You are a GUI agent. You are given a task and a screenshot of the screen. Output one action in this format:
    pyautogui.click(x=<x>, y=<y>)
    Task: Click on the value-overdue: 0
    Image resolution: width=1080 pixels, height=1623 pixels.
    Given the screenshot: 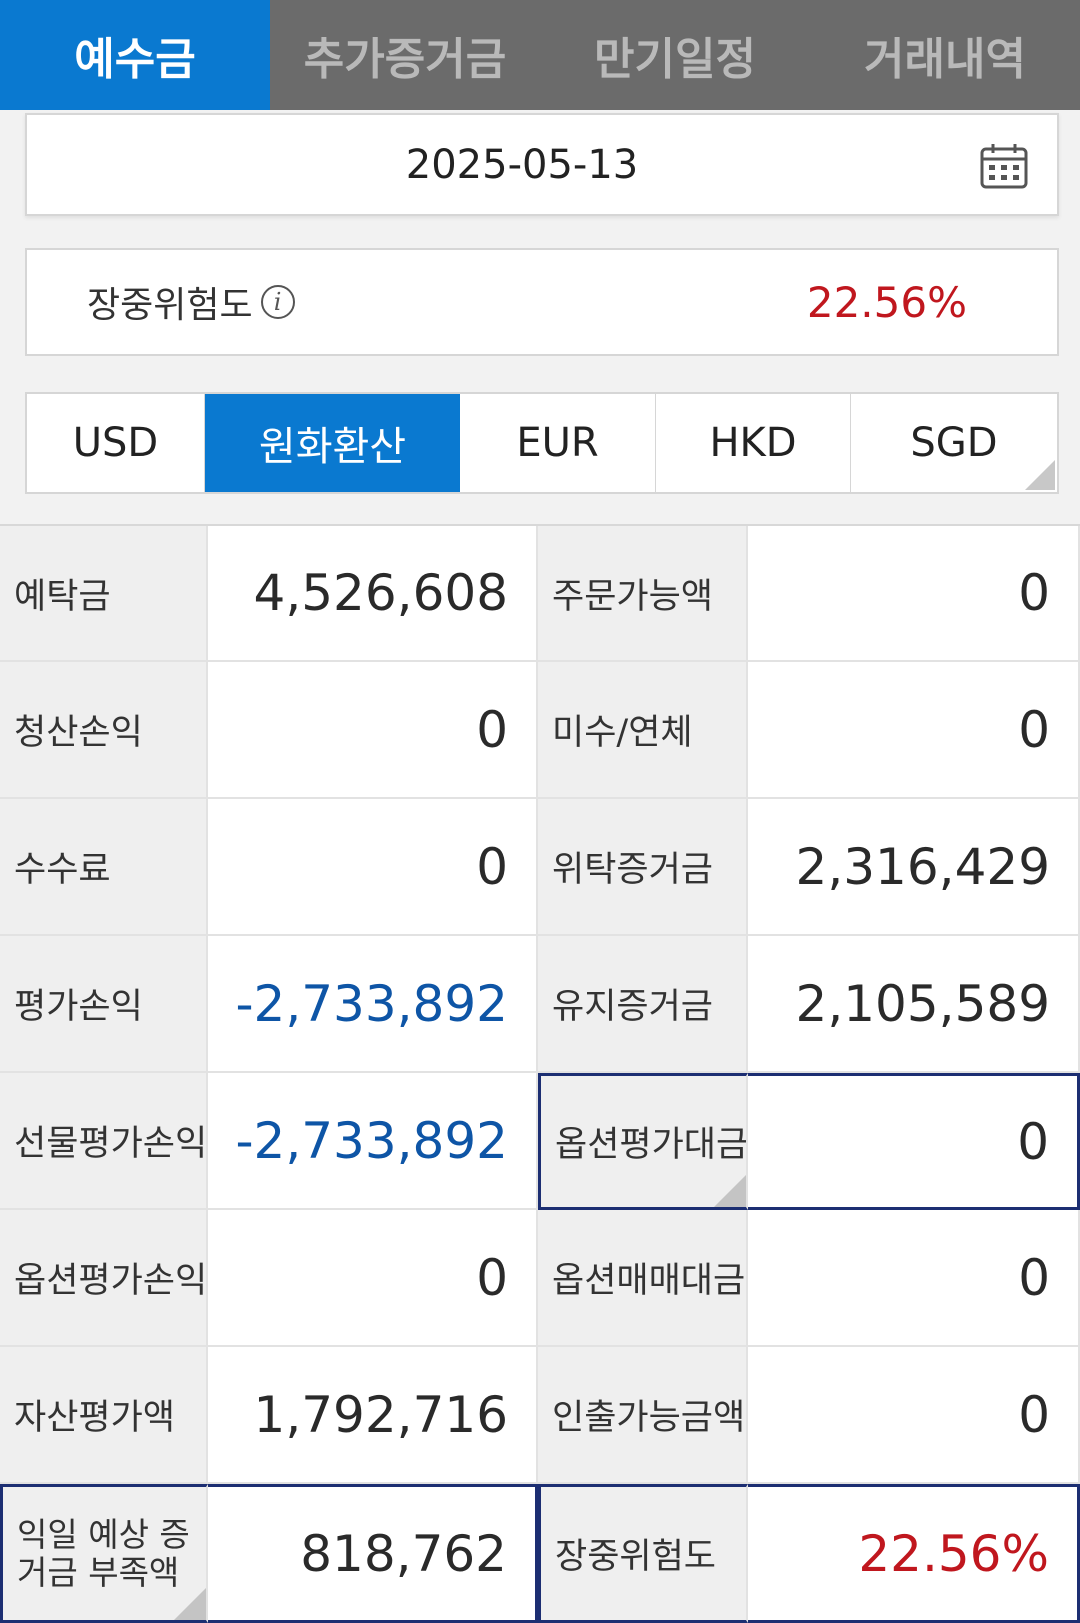 What is the action you would take?
    pyautogui.click(x=914, y=730)
    